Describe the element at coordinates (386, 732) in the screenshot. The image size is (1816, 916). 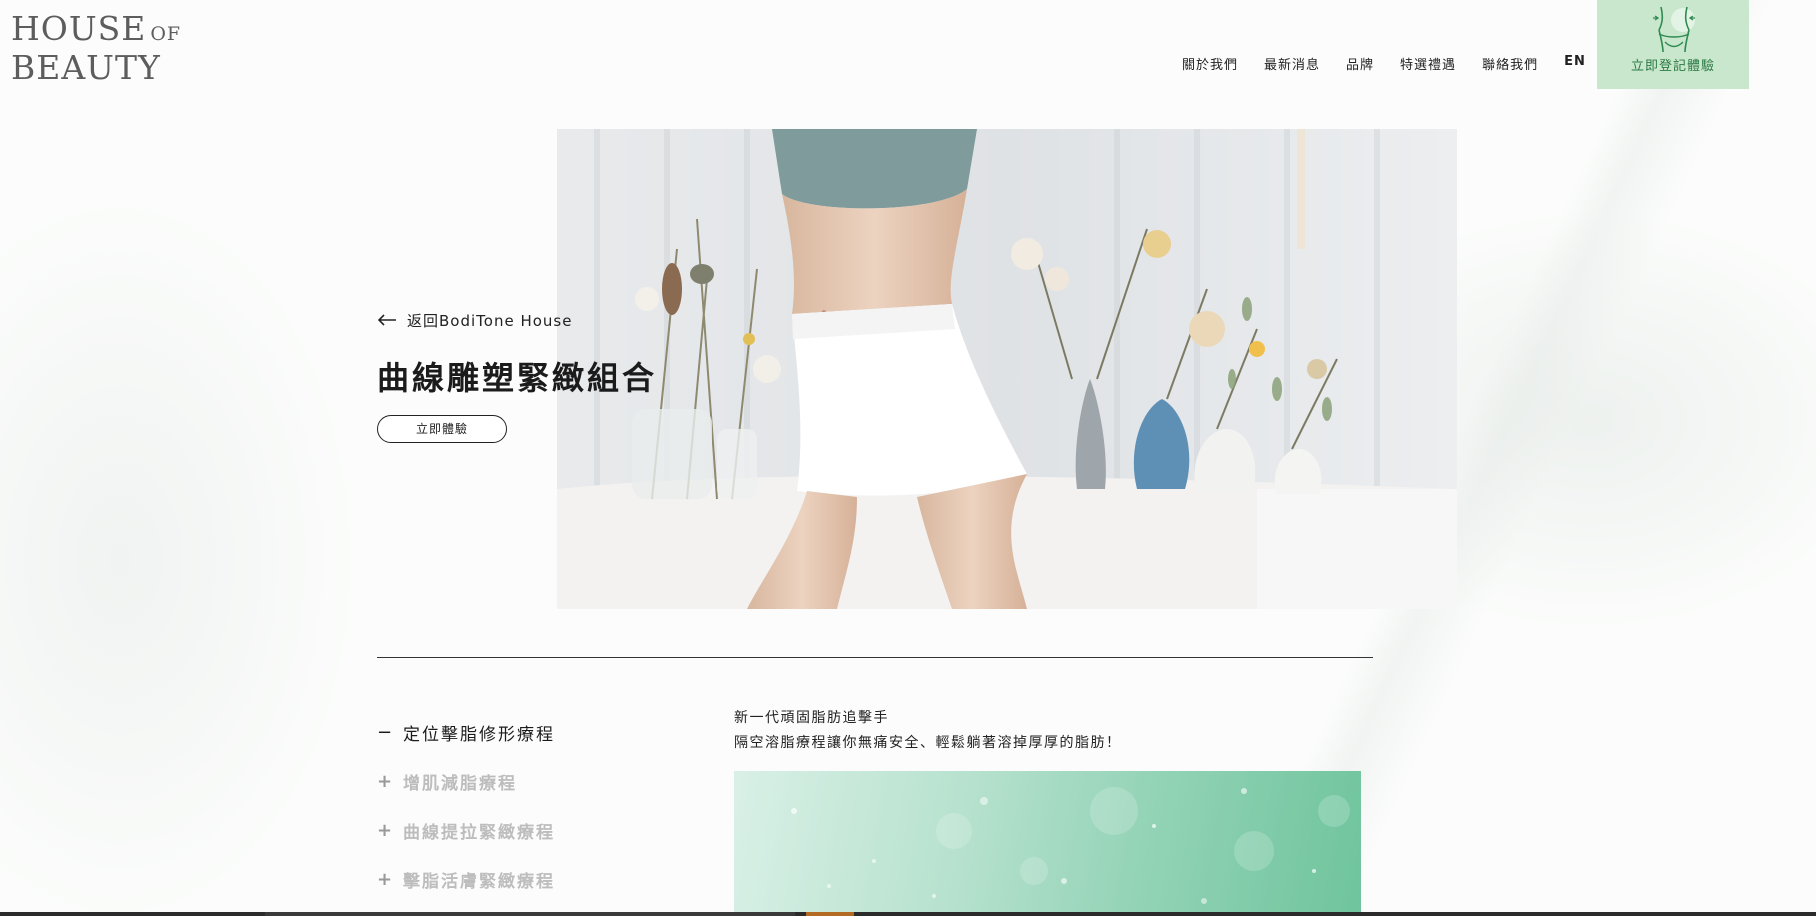
I see `minus-icon: −` at that location.